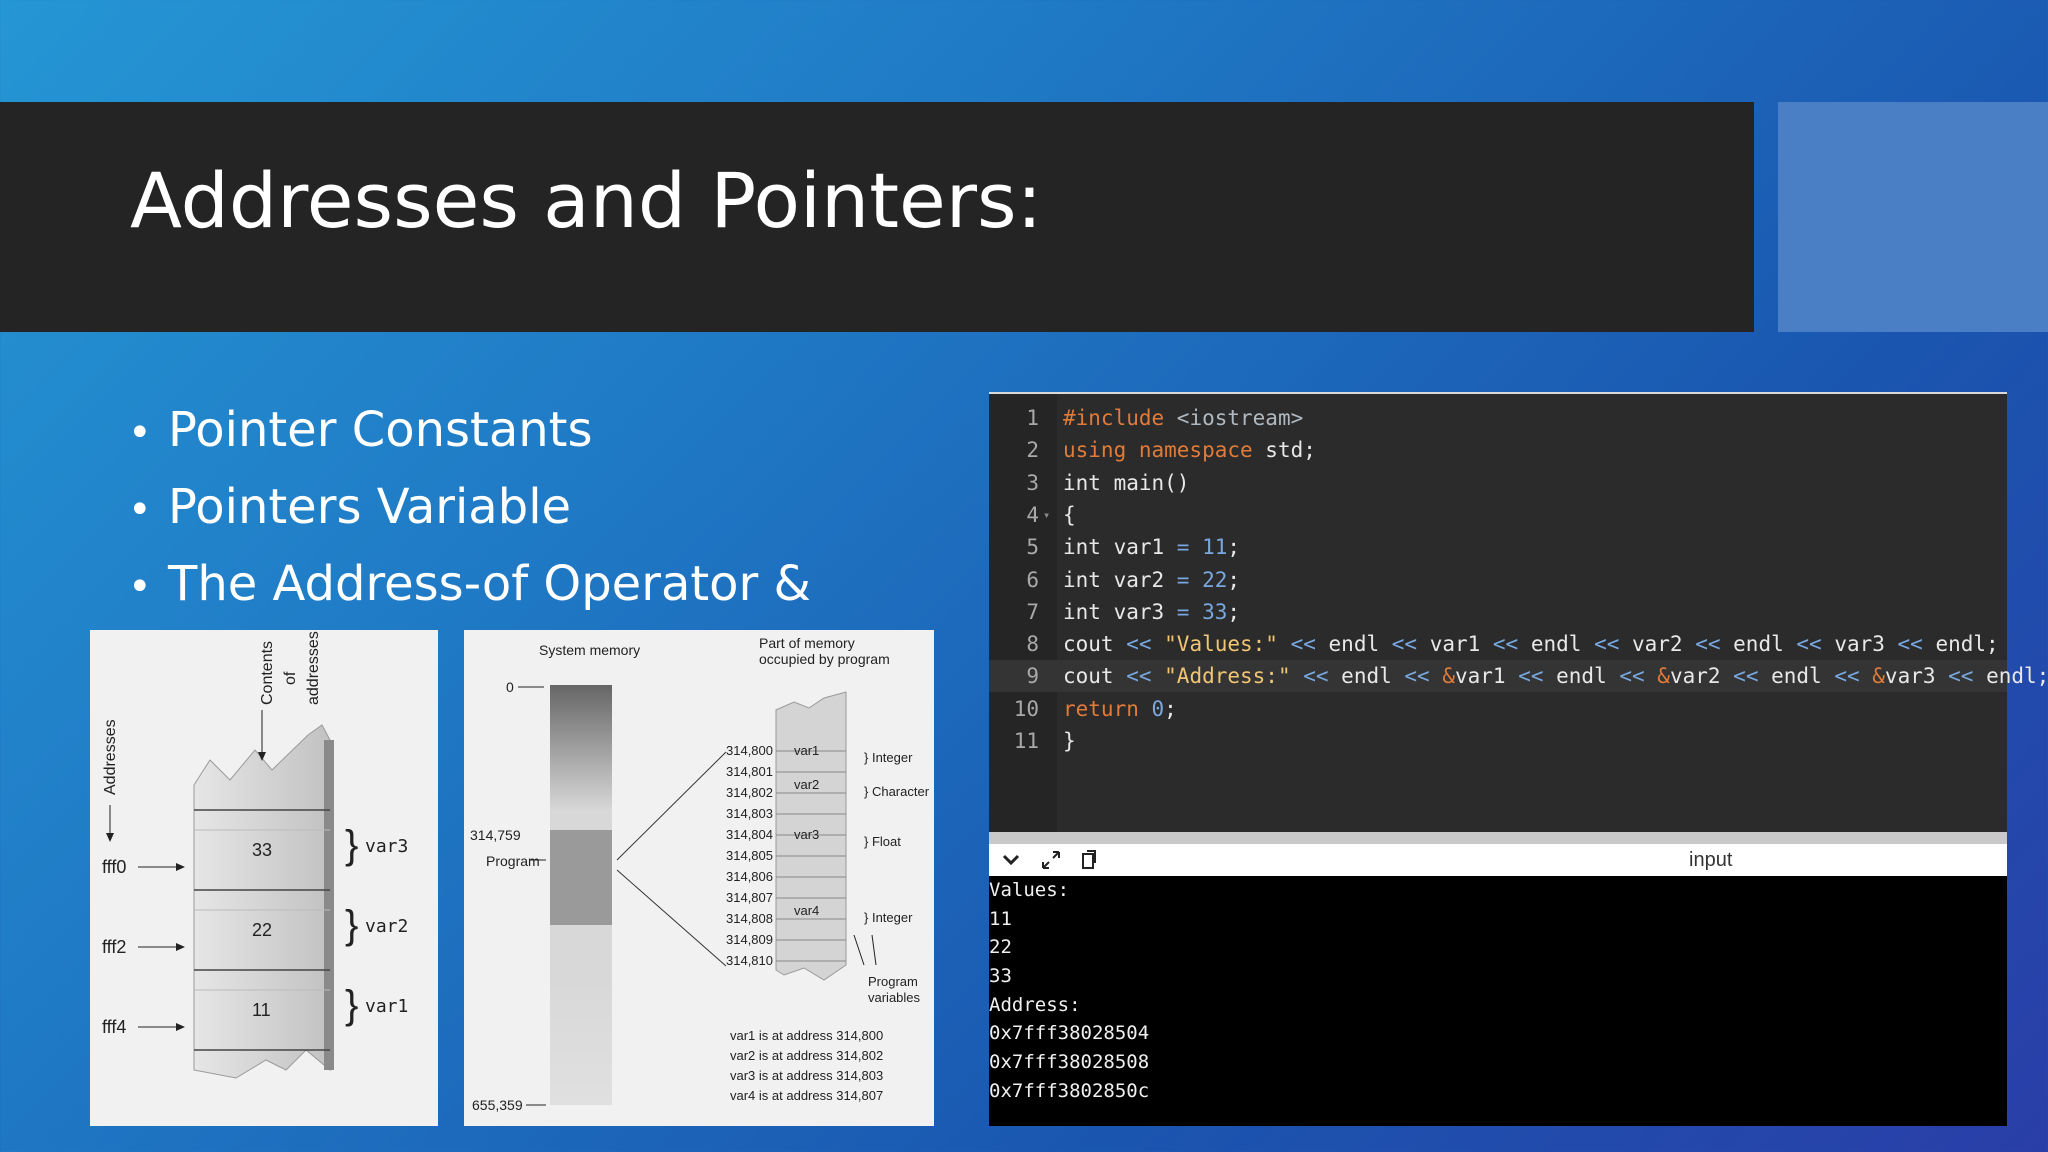  I want to click on memory-address: 314,808, so click(749, 918).